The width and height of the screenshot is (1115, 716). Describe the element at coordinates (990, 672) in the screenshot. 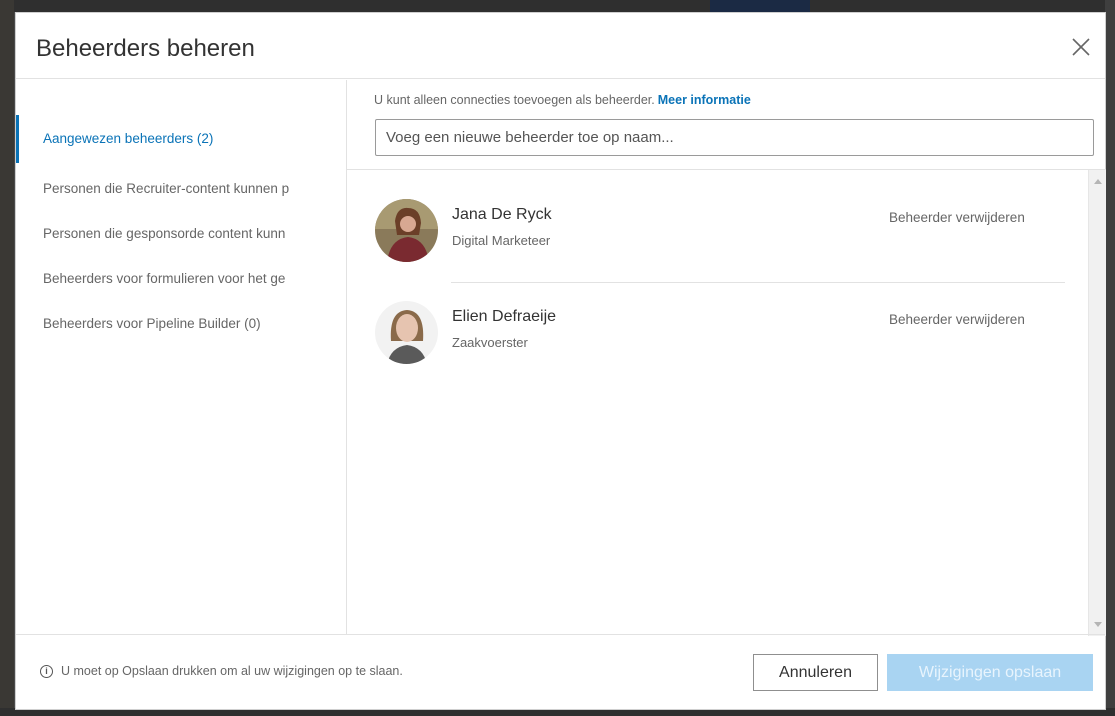

I see `save-changes-button: Wijzigingen opslaan` at that location.